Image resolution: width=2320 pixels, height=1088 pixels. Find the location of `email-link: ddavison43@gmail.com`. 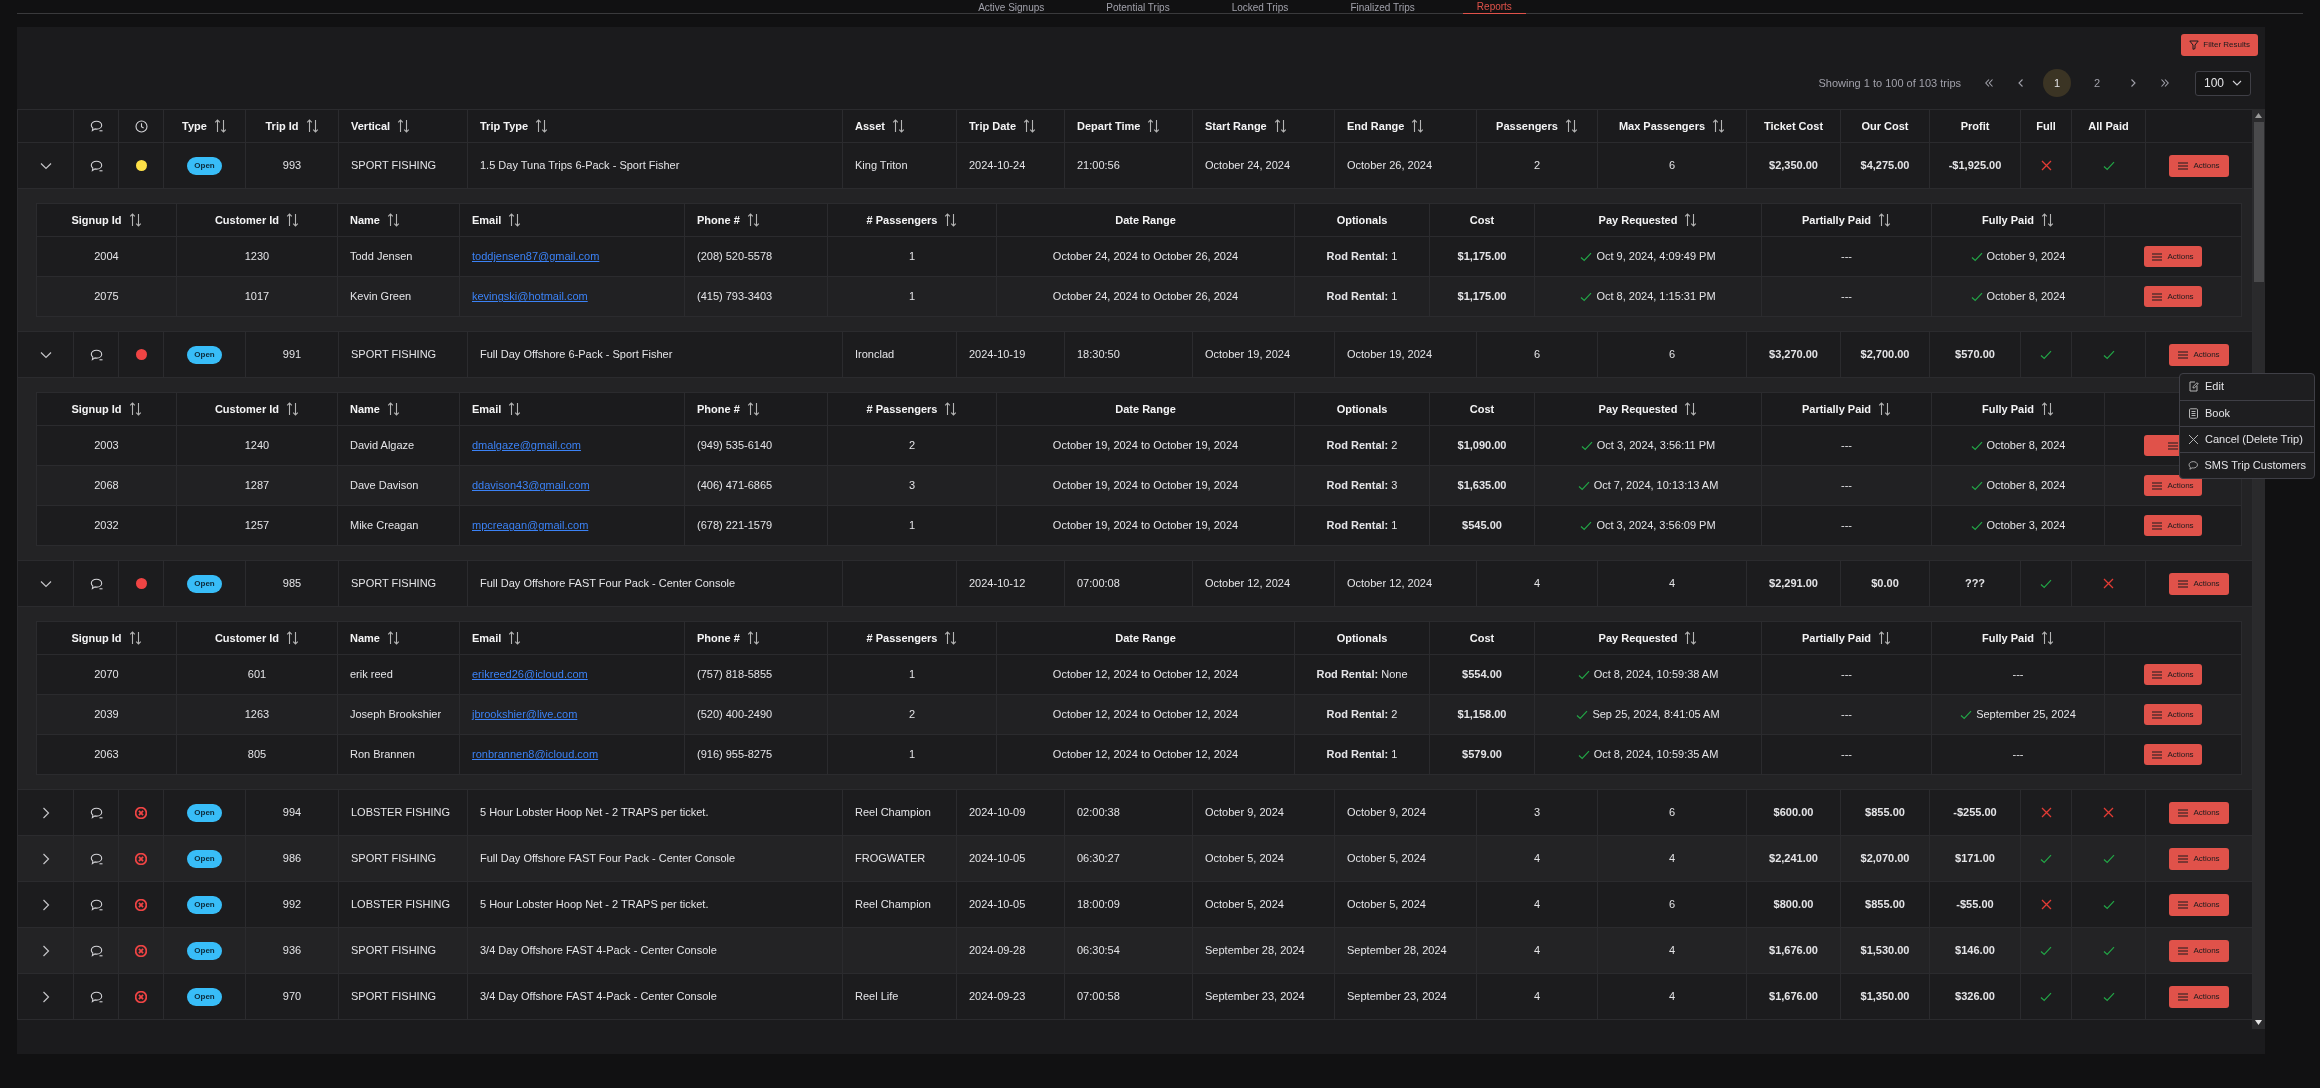

email-link: ddavison43@gmail.com is located at coordinates (531, 485).